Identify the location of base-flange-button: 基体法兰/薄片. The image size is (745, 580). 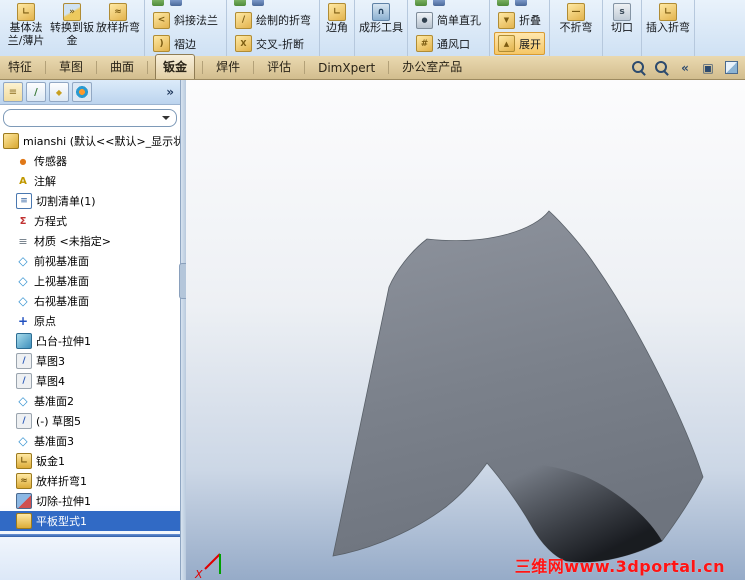
(26, 24).